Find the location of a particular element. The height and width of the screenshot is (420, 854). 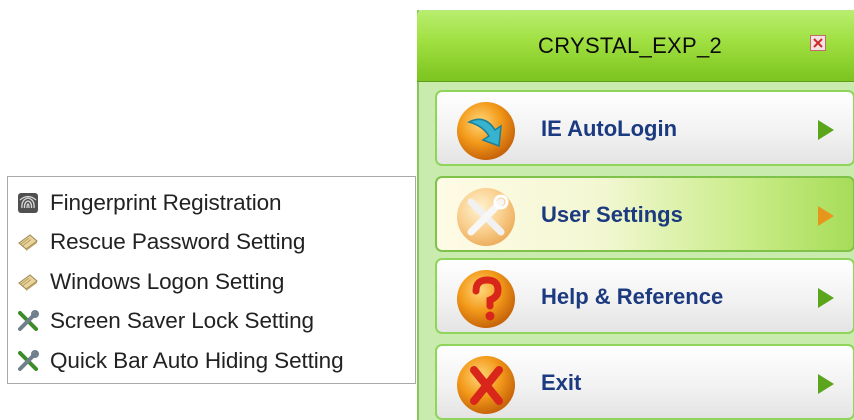

submenu-item-windows-logon-setting: Windows Logon Setting is located at coordinates (211, 282).